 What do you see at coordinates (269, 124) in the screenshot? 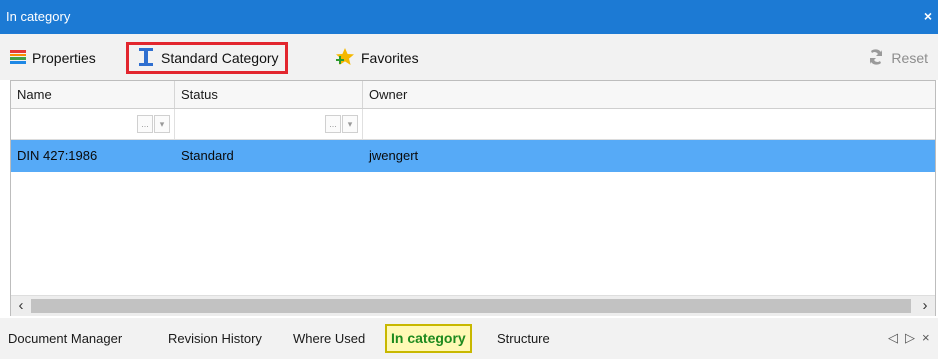
I see `filter-cell-status: ... ▾` at bounding box center [269, 124].